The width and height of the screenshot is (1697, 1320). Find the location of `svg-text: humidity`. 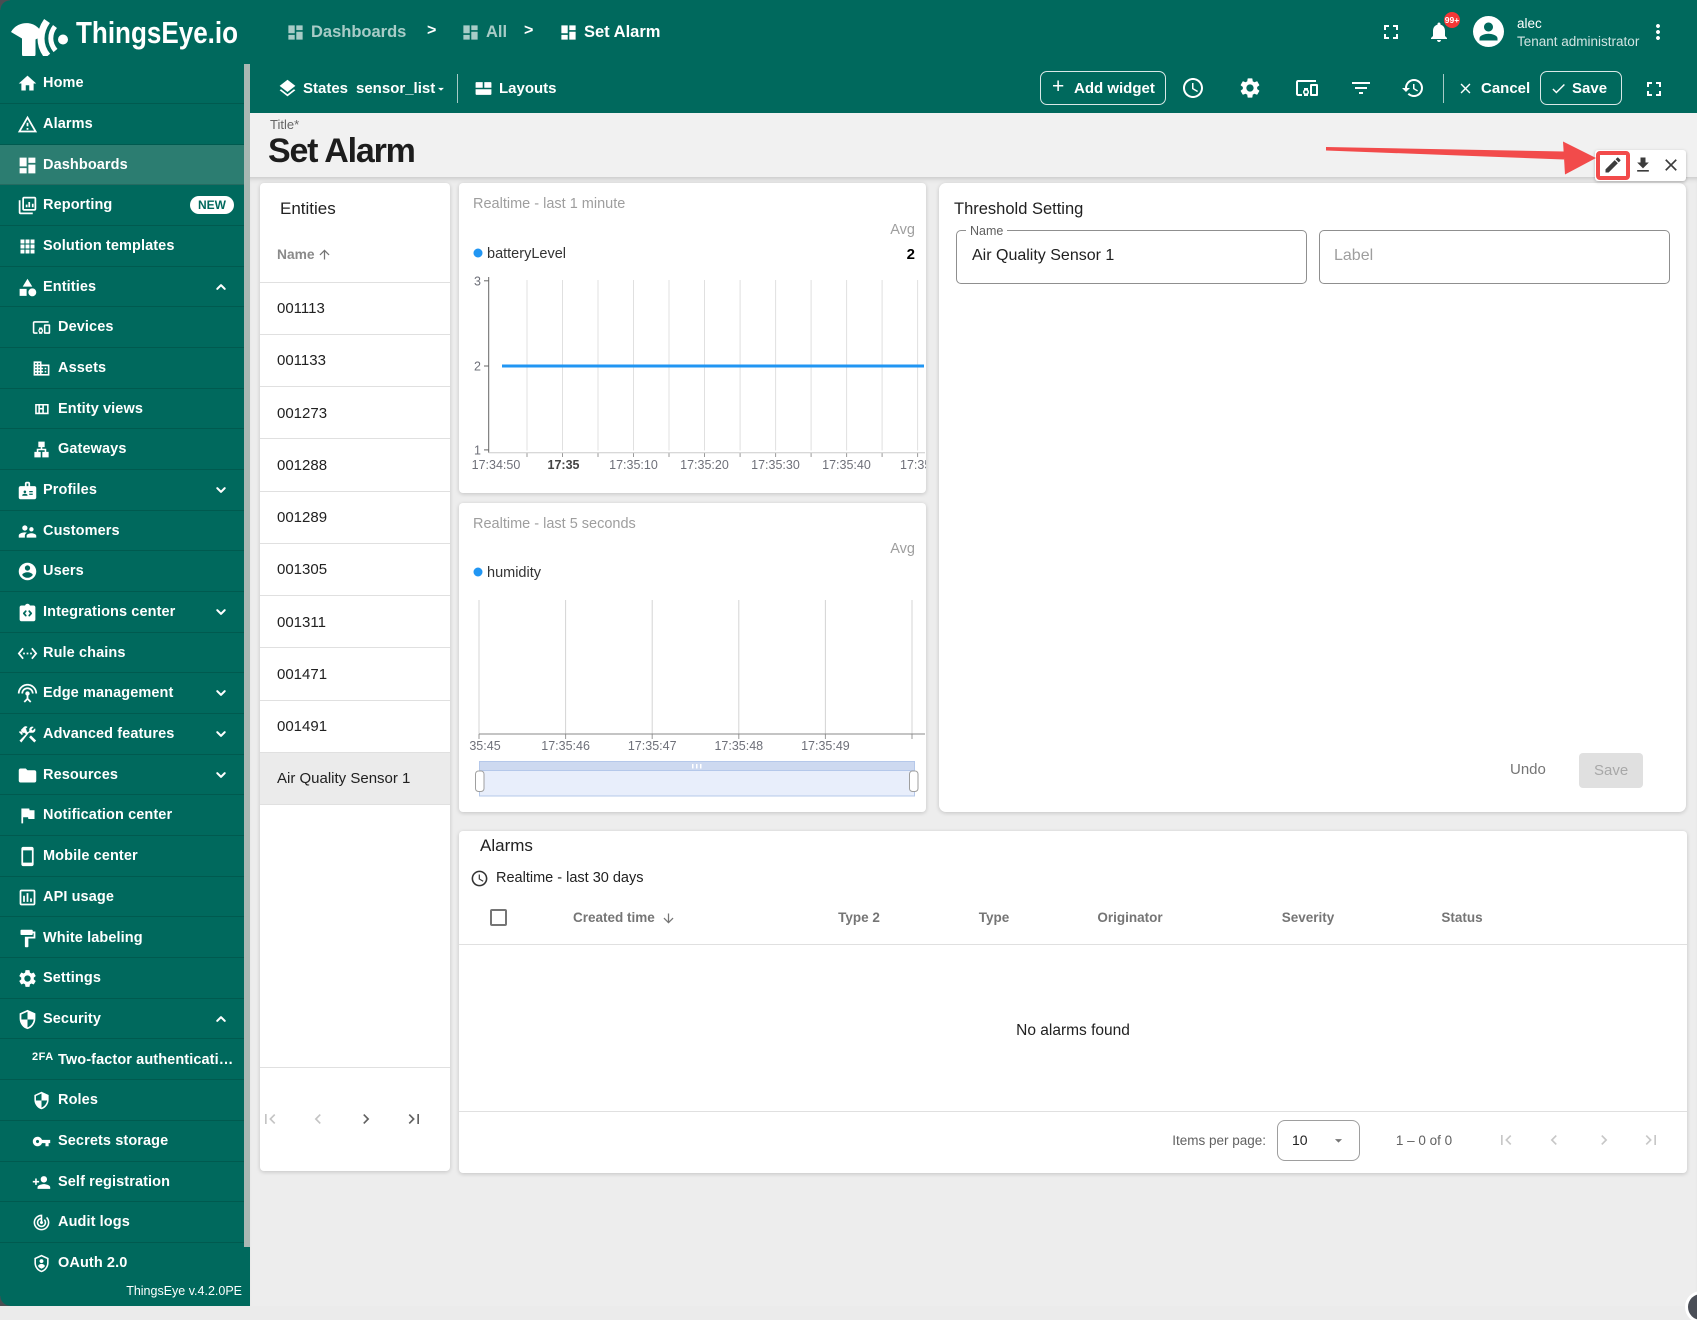

svg-text: humidity is located at coordinates (514, 573).